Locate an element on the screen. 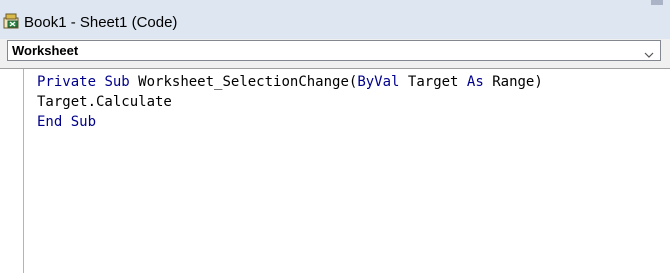  code-keyword: Private is located at coordinates (67, 82).